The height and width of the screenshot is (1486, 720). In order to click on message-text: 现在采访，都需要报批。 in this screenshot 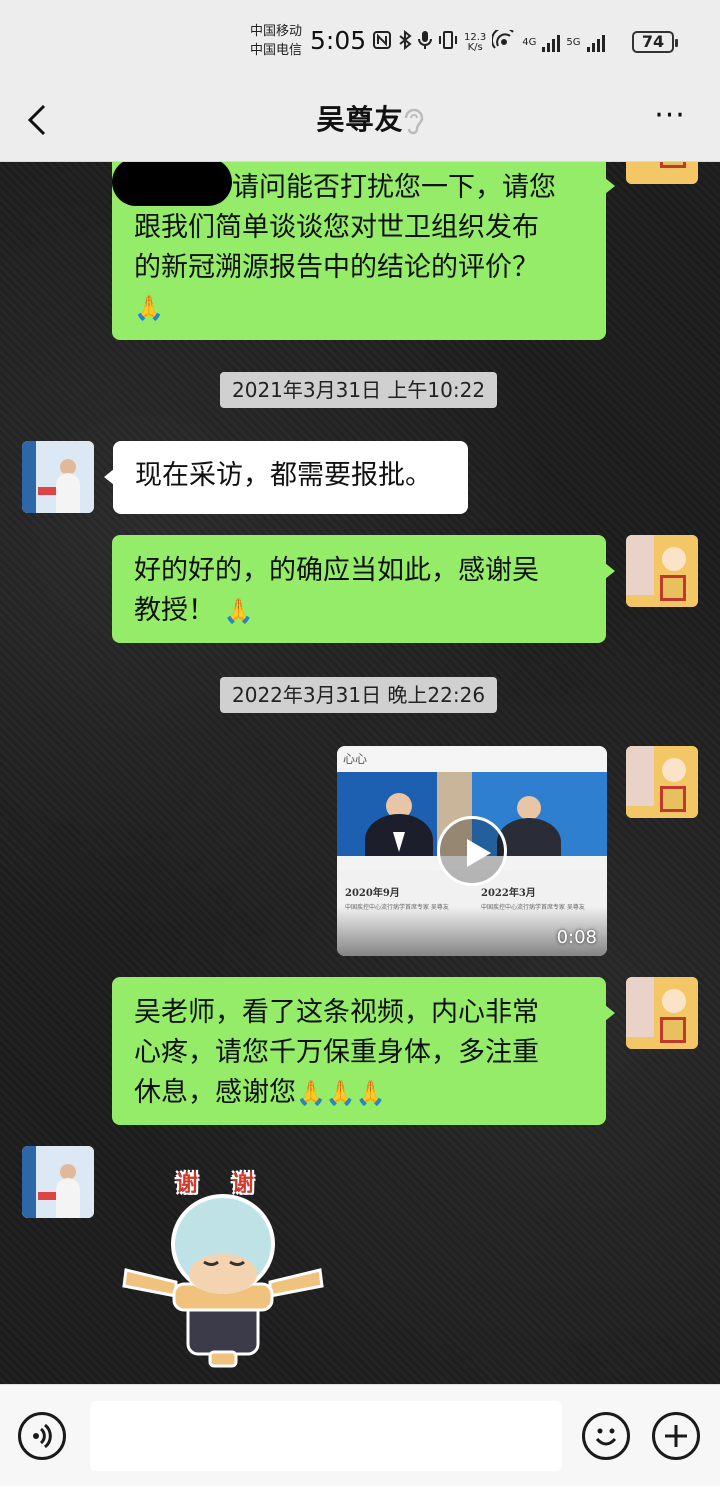, I will do `click(283, 475)`.